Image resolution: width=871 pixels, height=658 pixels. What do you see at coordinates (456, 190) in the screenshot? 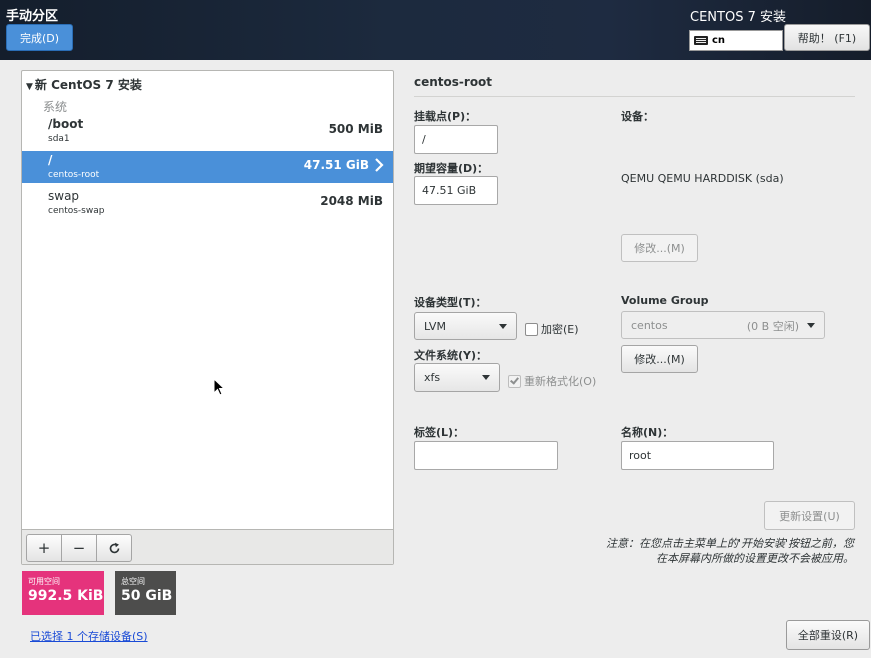
I see `desired-capacity-input: 47.51 GiB` at bounding box center [456, 190].